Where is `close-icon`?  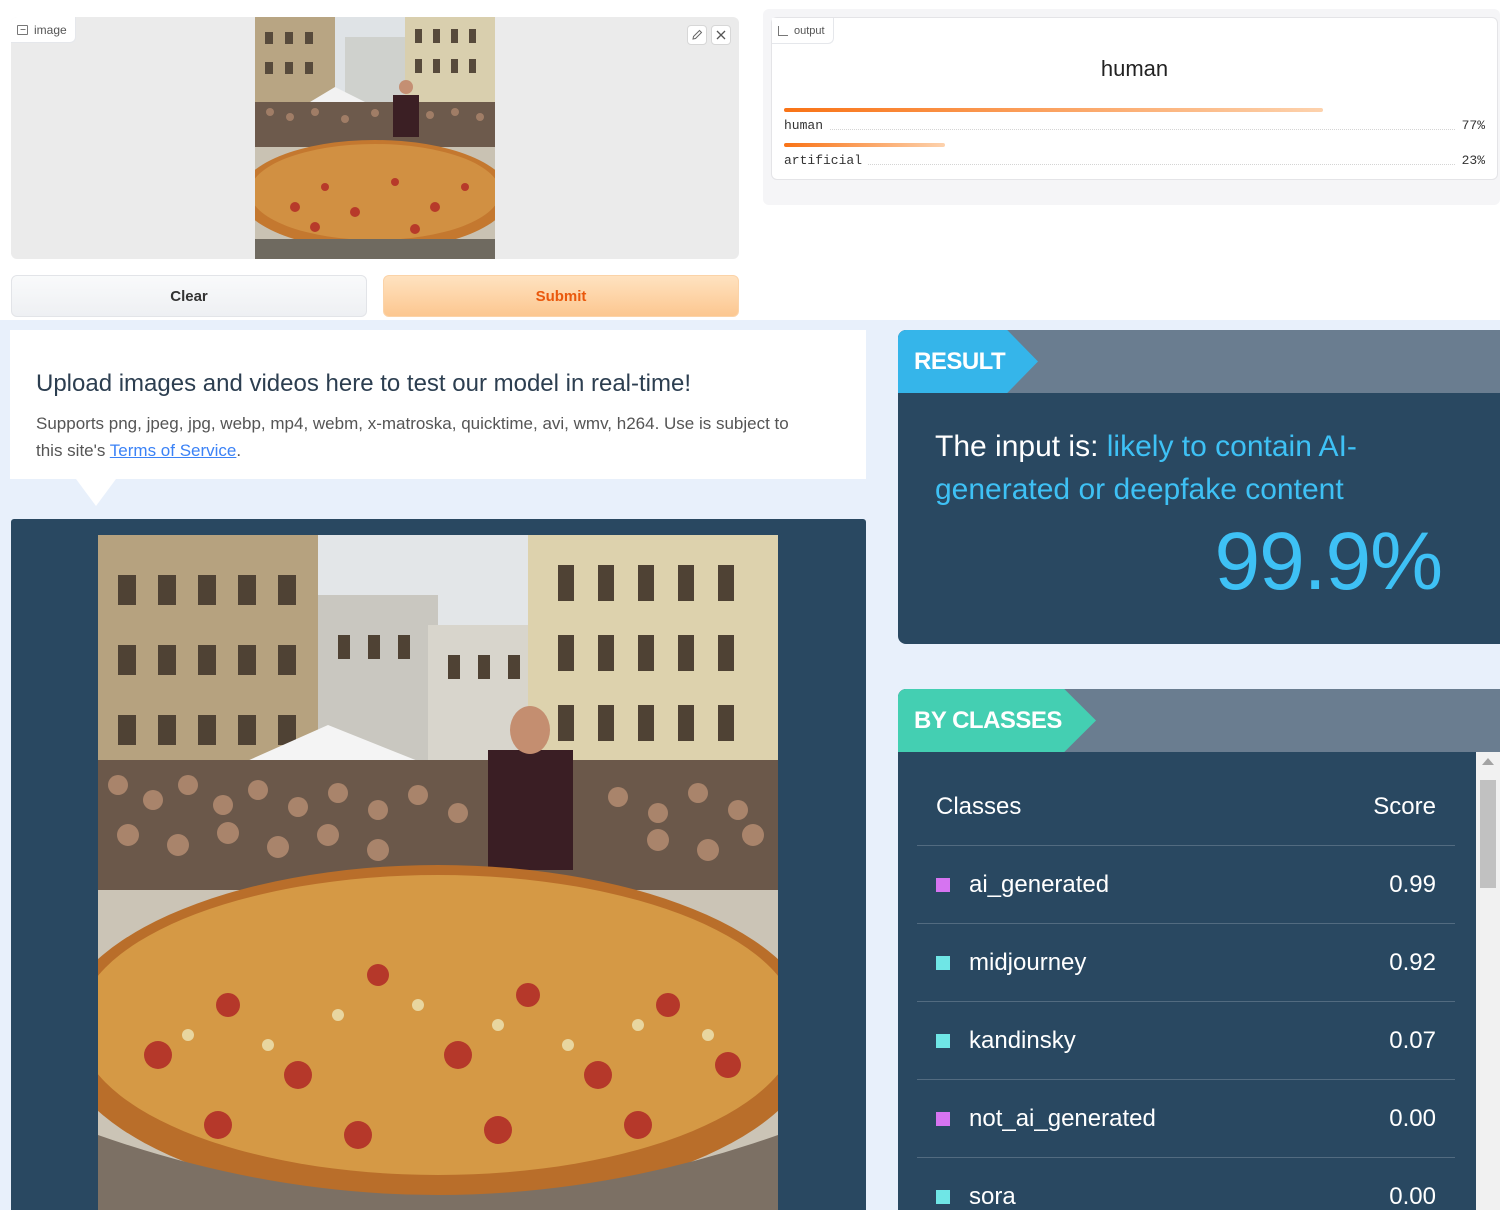
close-icon is located at coordinates (721, 35).